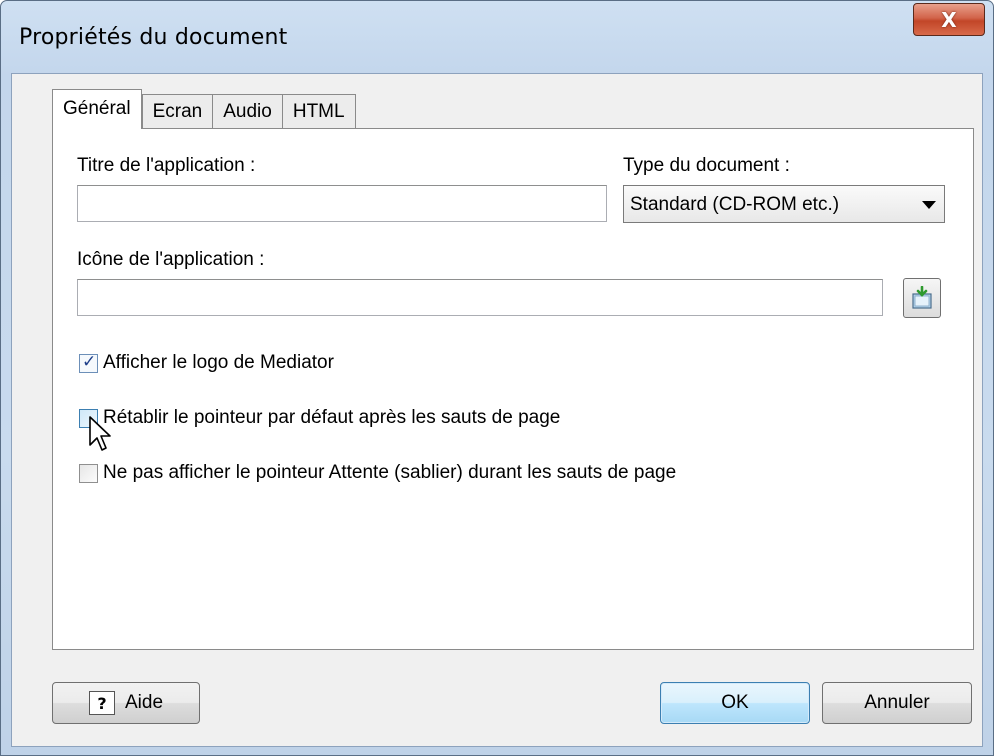 This screenshot has height=756, width=994. I want to click on hide-wait-pointer-checkbox, so click(88, 473).